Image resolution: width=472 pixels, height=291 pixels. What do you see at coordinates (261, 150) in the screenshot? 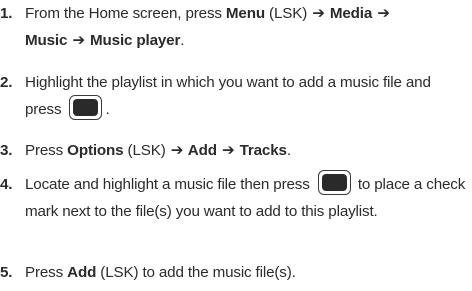
I see `tracks-label: Tracks` at bounding box center [261, 150].